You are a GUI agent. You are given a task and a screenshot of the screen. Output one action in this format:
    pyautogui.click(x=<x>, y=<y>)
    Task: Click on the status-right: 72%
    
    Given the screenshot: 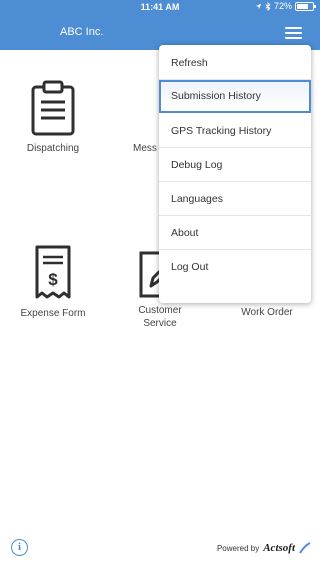 What is the action you would take?
    pyautogui.click(x=285, y=6)
    